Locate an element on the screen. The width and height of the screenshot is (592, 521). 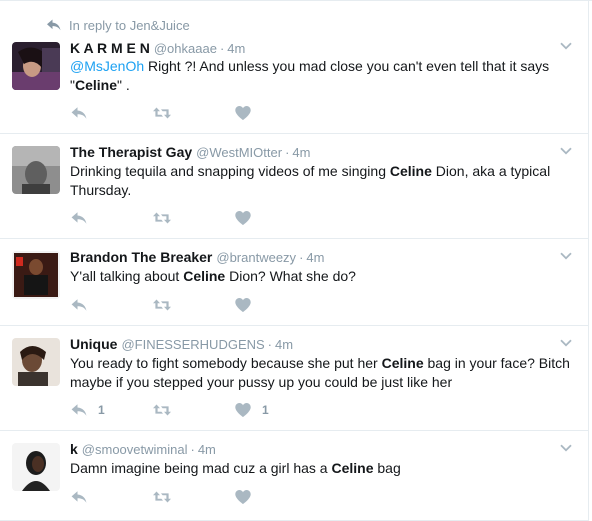
tweet-actions: 1 1 is located at coordinates (193, 410).